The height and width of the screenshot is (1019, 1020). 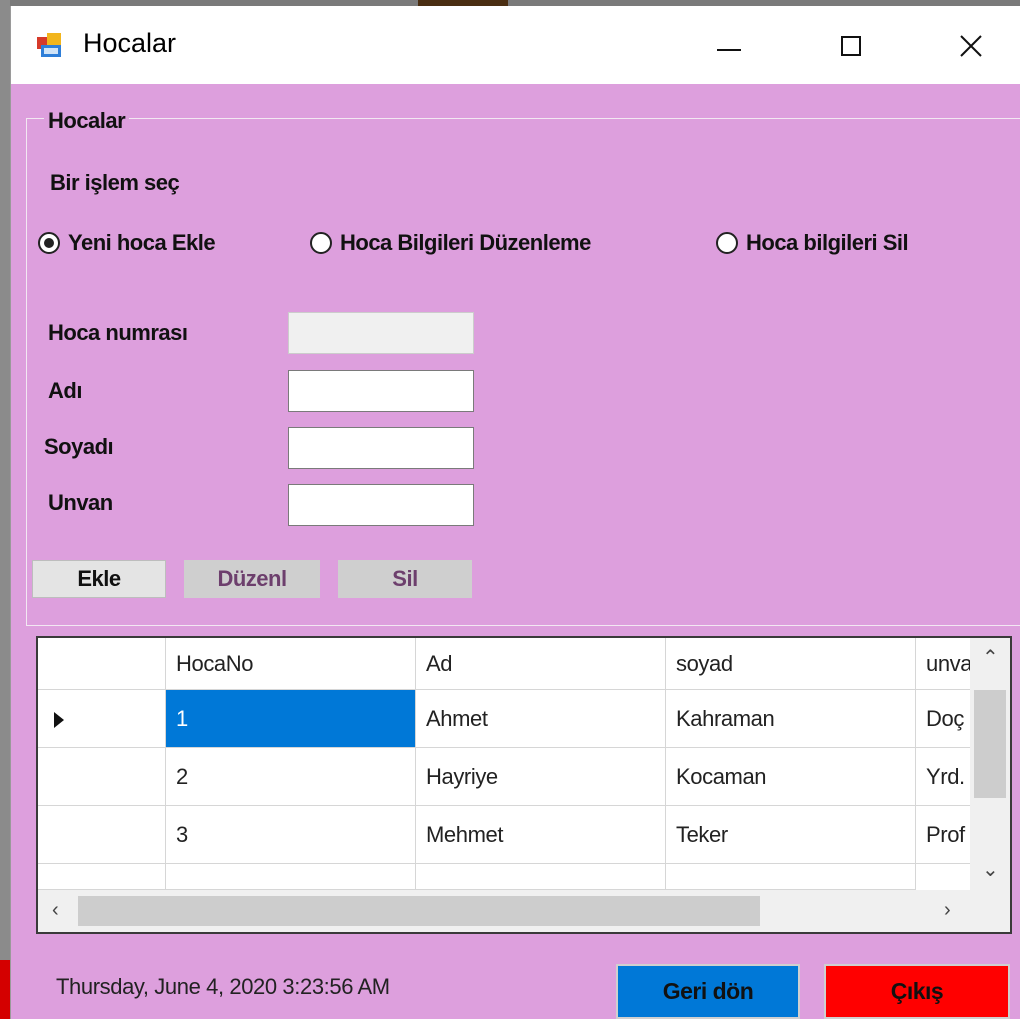 I want to click on last-name-label: Soyadı, so click(x=79, y=446).